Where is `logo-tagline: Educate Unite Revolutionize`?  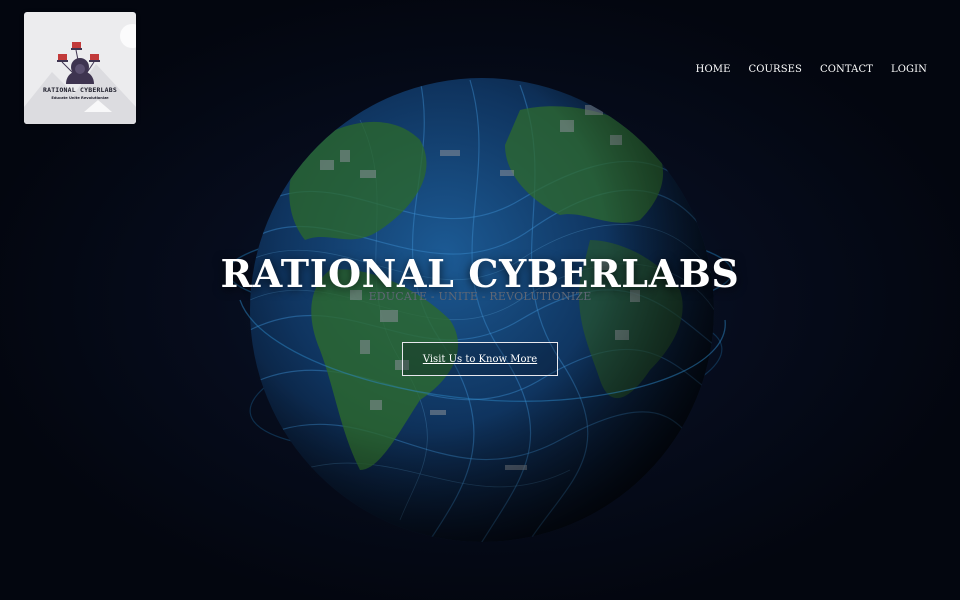 logo-tagline: Educate Unite Revolutionize is located at coordinates (80, 98).